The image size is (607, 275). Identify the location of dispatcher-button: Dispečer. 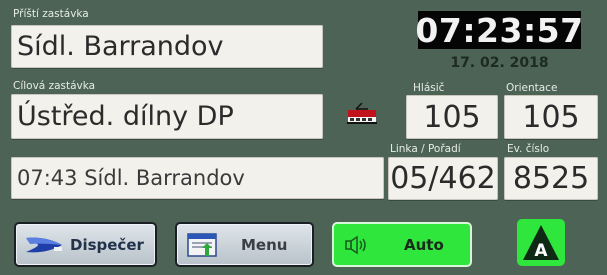
(85, 244).